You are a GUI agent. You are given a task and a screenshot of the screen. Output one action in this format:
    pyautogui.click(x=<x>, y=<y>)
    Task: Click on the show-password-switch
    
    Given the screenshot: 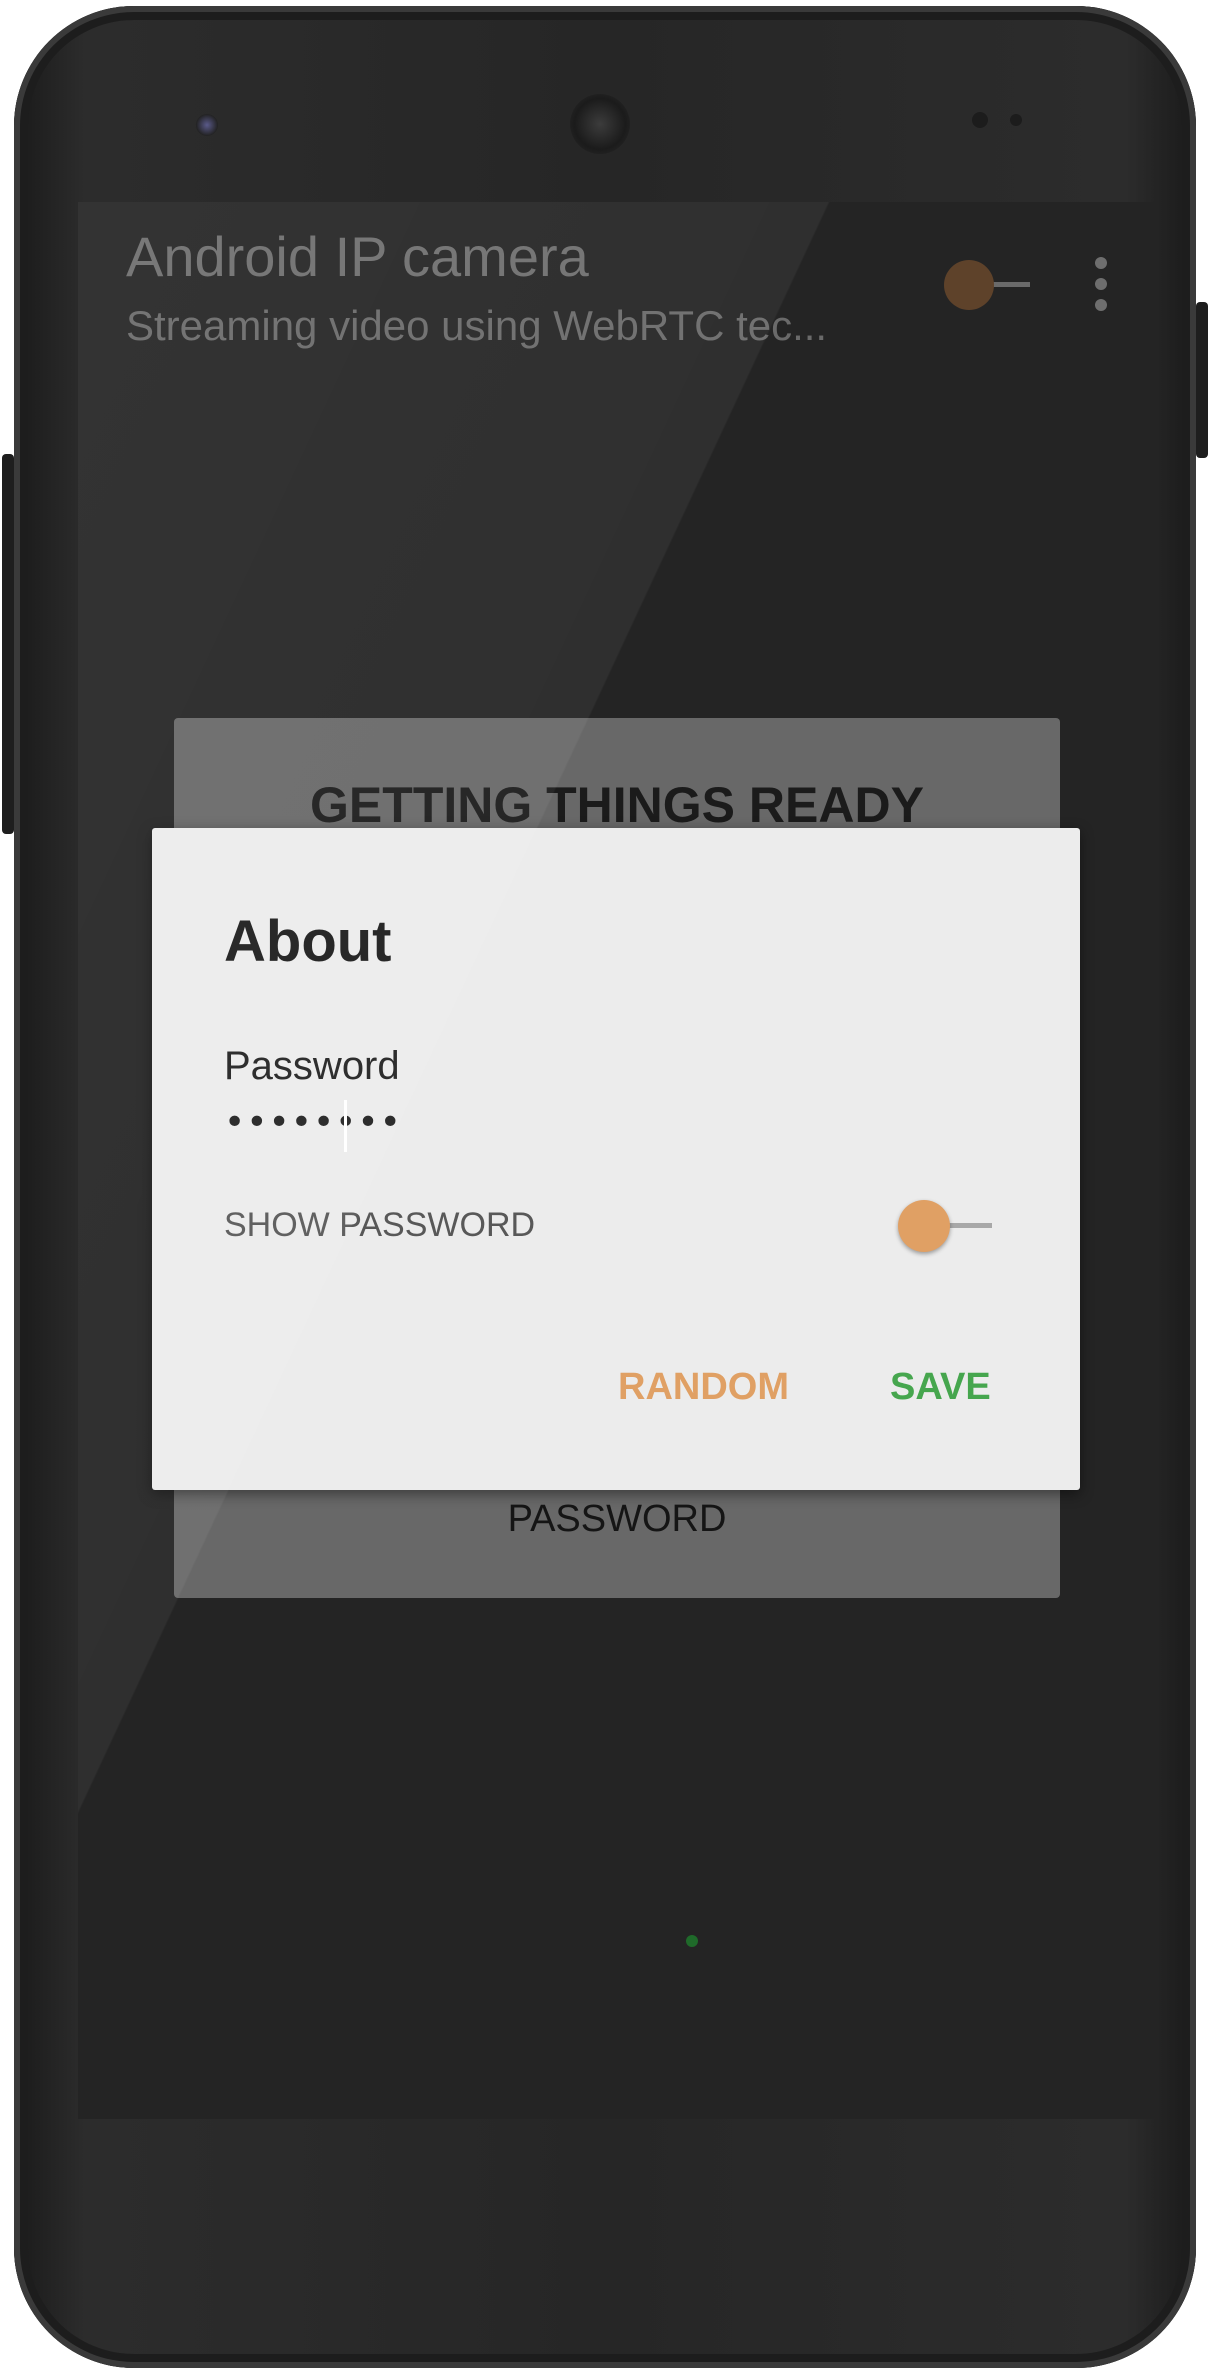 What is the action you would take?
    pyautogui.click(x=948, y=1226)
    